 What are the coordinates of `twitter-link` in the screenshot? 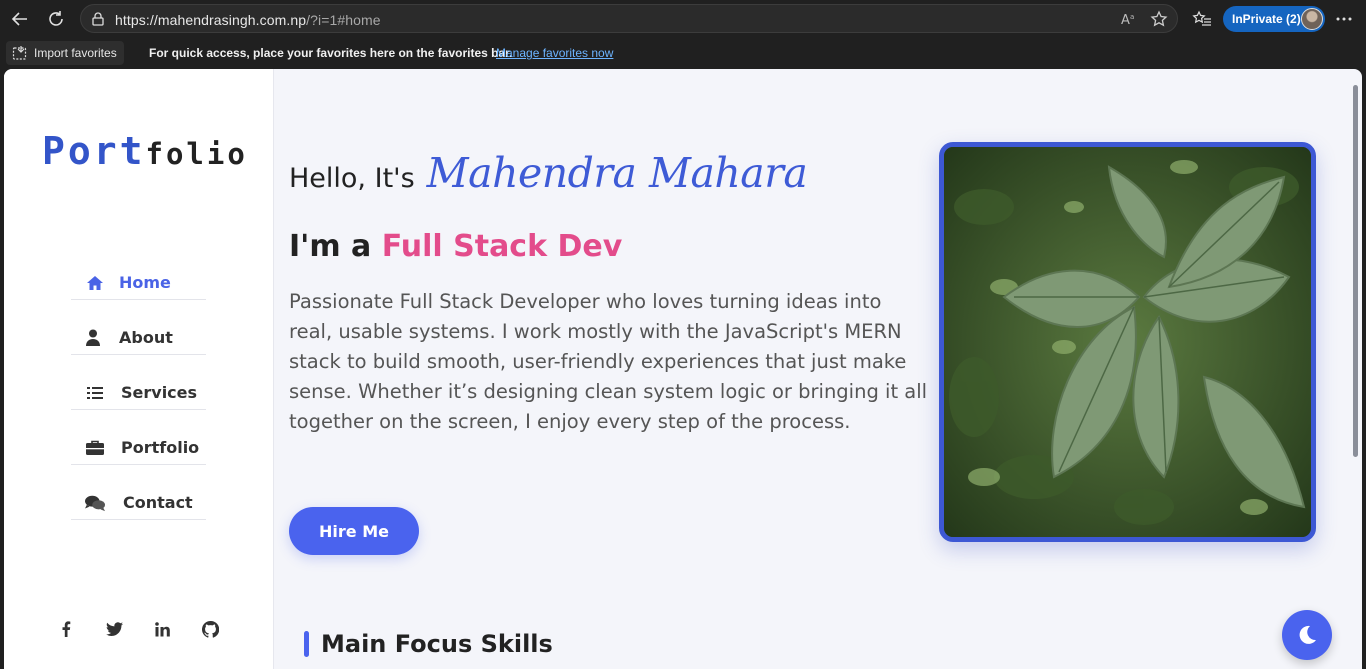 It's located at (114, 629).